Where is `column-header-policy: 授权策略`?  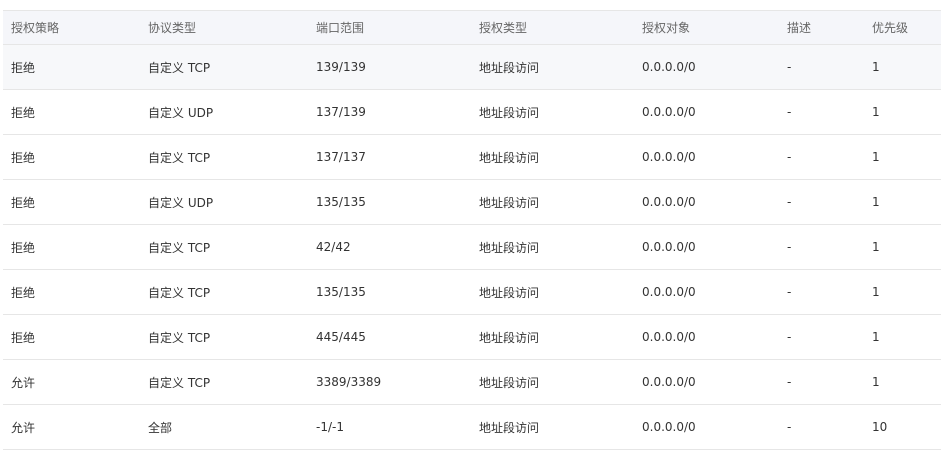
column-header-policy: 授权策略 is located at coordinates (71, 27).